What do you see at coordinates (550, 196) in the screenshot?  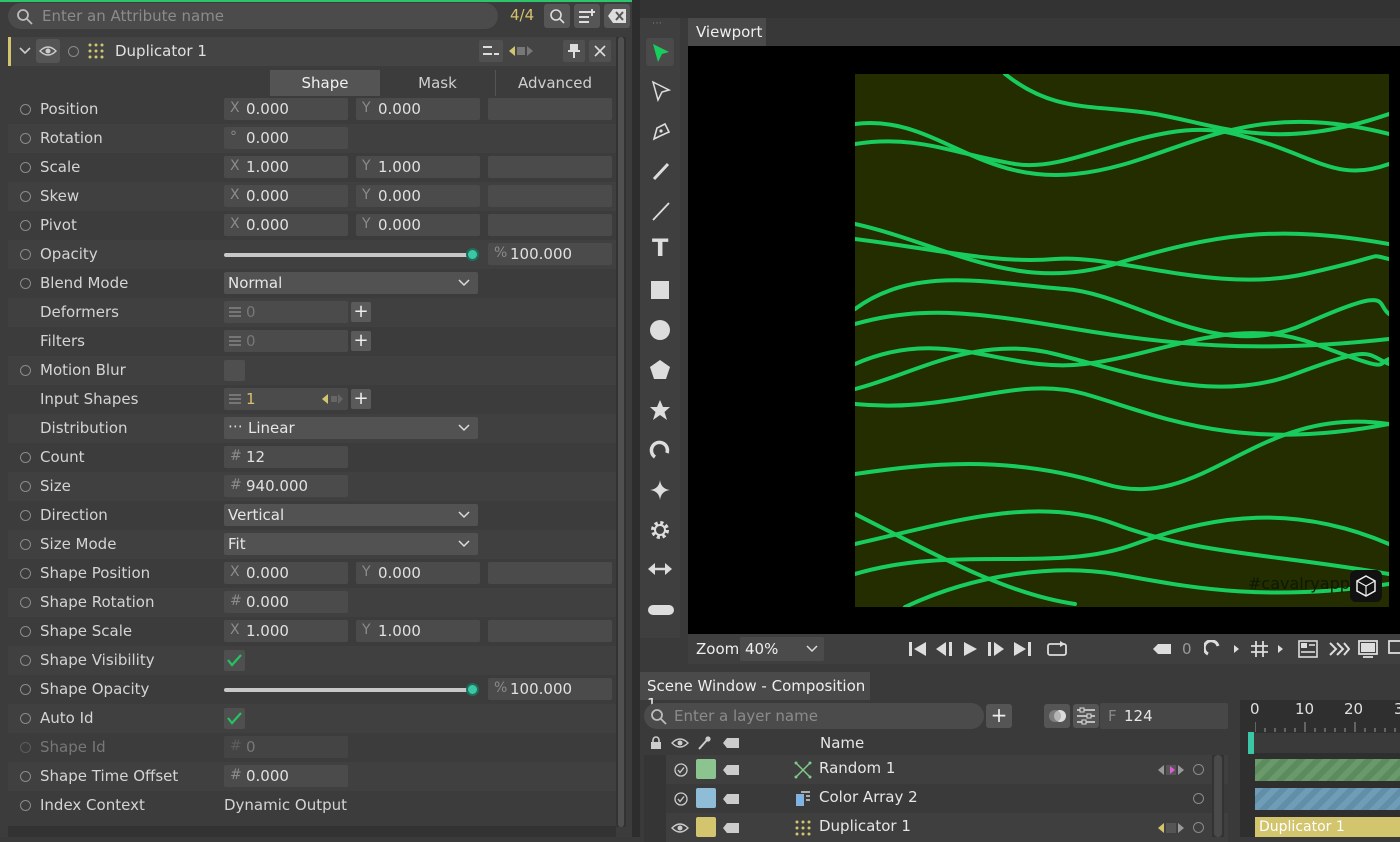 I see `skew-z-field` at bounding box center [550, 196].